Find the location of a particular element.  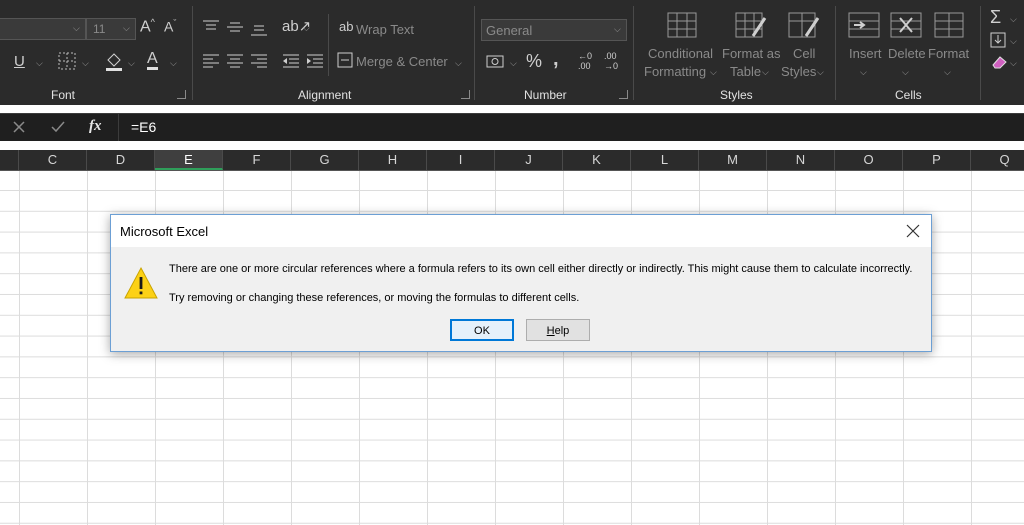

column-header-i: I is located at coordinates (461, 160).